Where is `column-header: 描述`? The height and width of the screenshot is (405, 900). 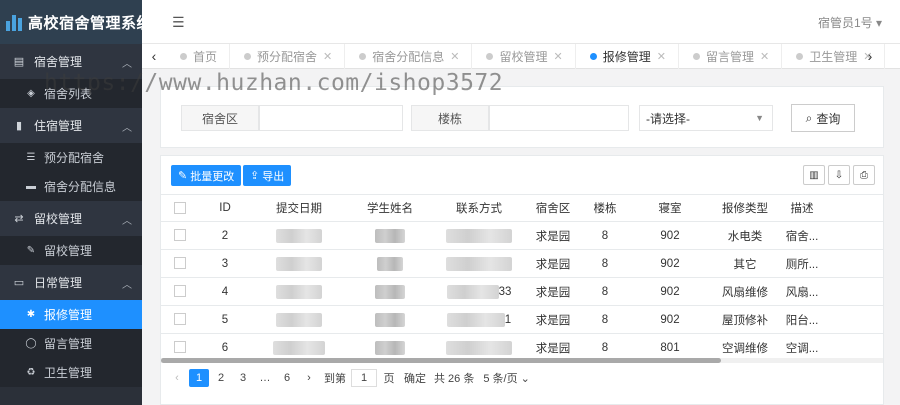
column-header: 描述 is located at coordinates (802, 209).